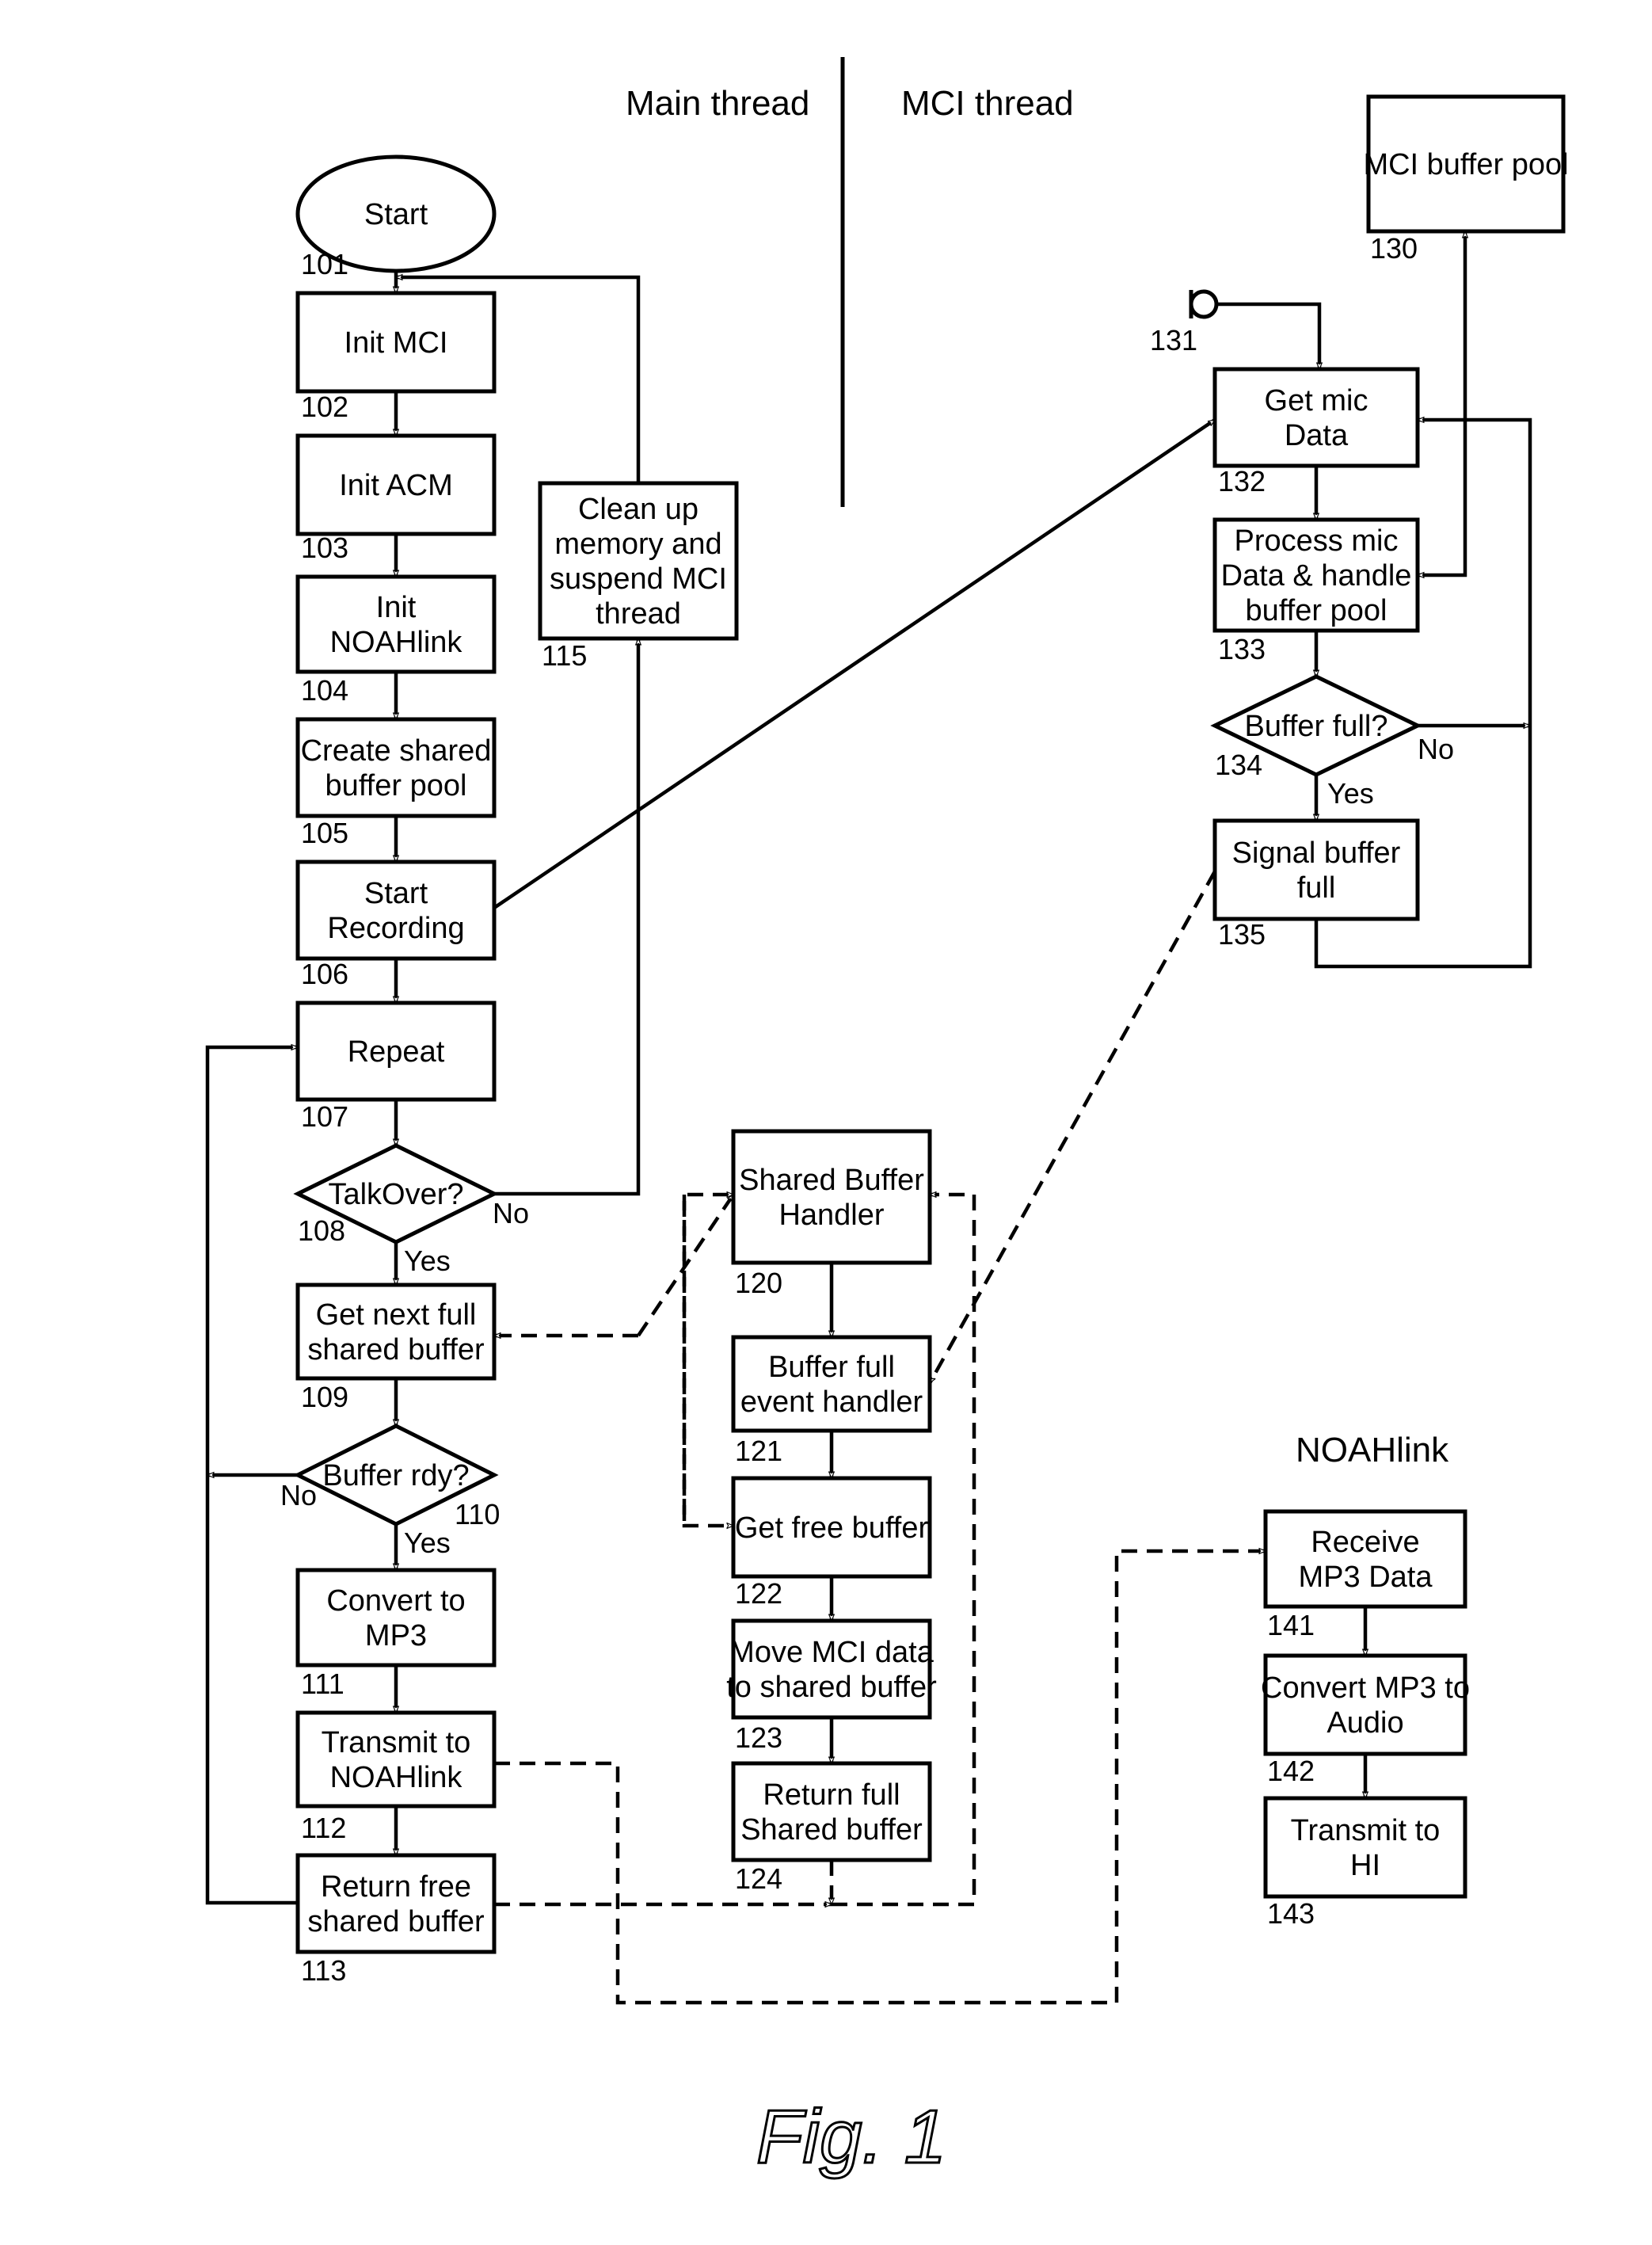 The width and height of the screenshot is (1652, 2245). What do you see at coordinates (1316, 400) in the screenshot?
I see `node-label: Get mic` at bounding box center [1316, 400].